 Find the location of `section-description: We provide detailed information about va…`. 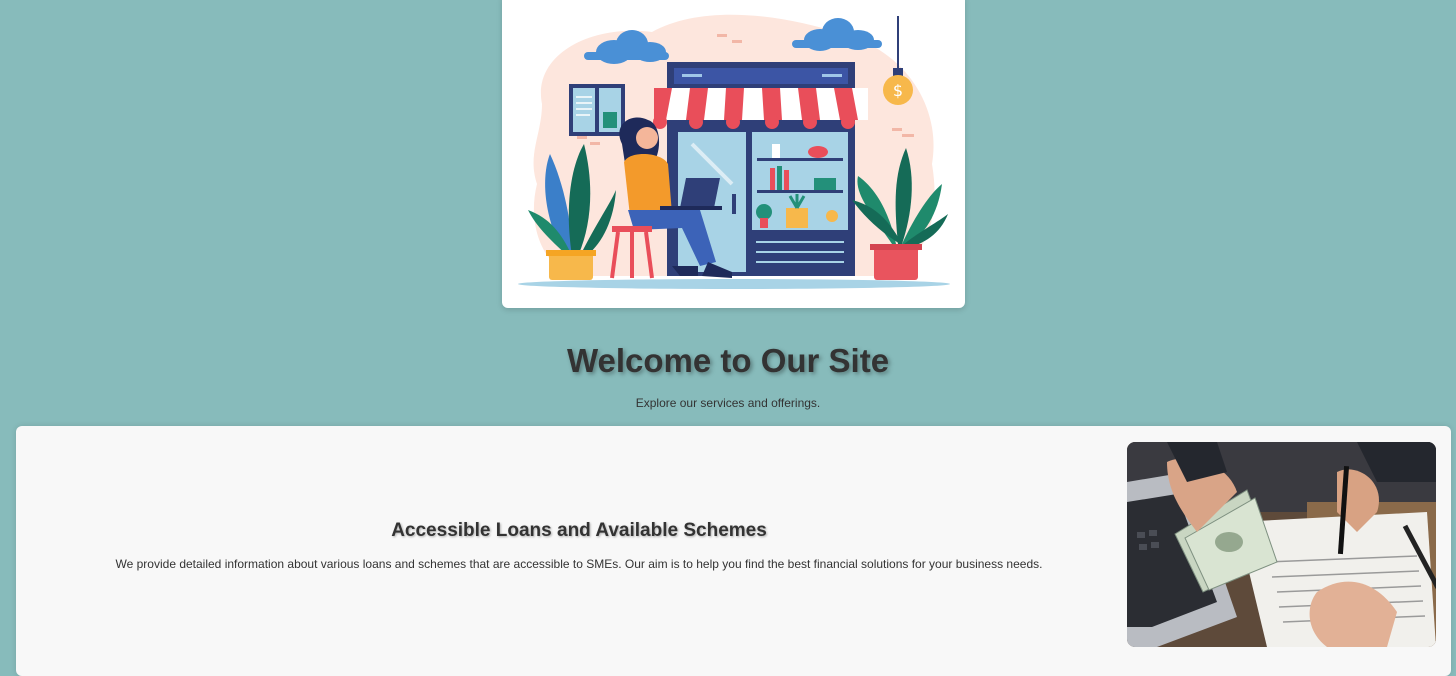

section-description: We provide detailed information about va… is located at coordinates (579, 564).